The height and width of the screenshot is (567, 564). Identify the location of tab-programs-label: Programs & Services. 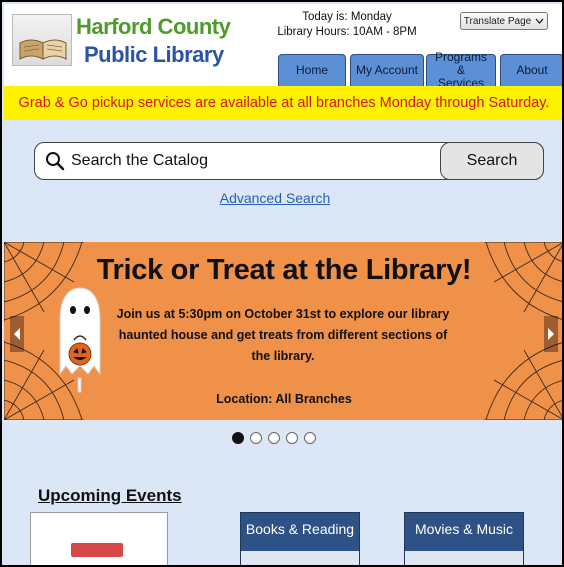
(460, 70).